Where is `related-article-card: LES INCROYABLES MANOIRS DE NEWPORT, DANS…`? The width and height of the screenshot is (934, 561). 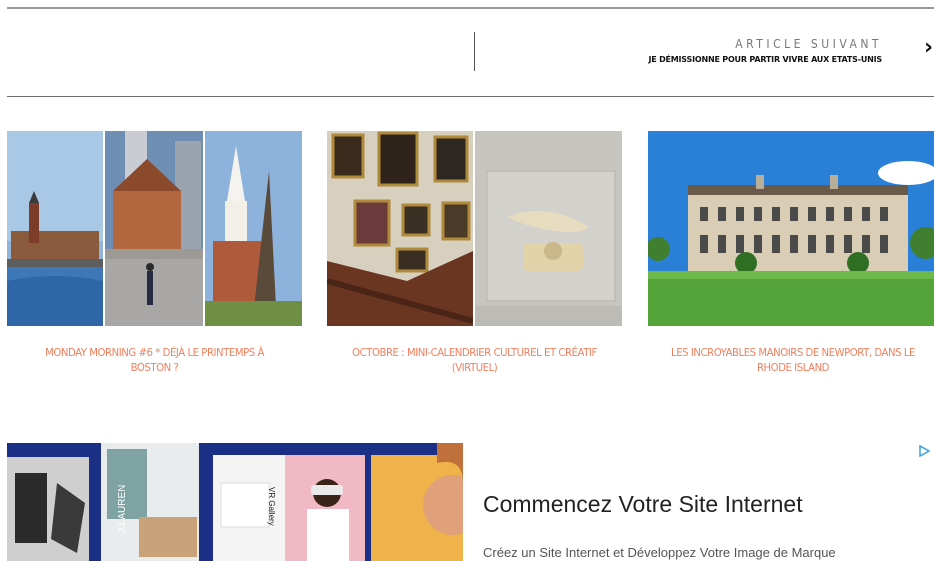
related-article-card: LES INCROYABLES MANOIRS DE NEWPORT, DANS… is located at coordinates (791, 253).